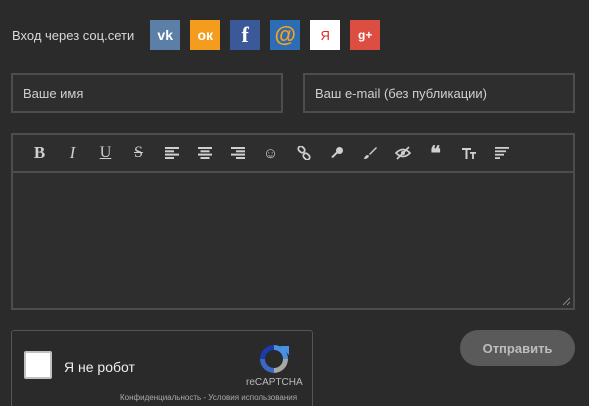 The height and width of the screenshot is (406, 589). What do you see at coordinates (435, 153) in the screenshot?
I see `quote-icon: ❝` at bounding box center [435, 153].